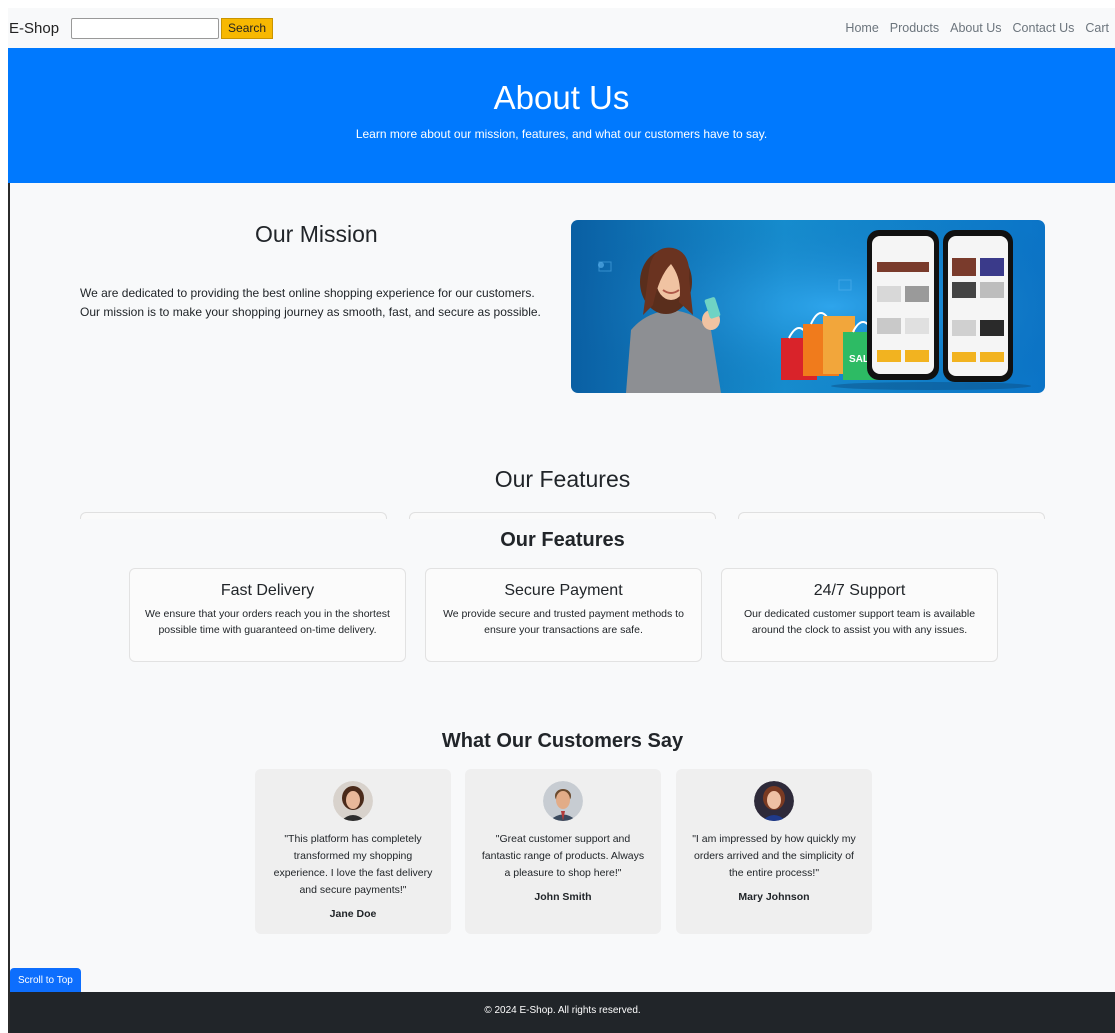 The height and width of the screenshot is (1033, 1115). Describe the element at coordinates (563, 590) in the screenshot. I see `feature-title: Secure Payment` at that location.